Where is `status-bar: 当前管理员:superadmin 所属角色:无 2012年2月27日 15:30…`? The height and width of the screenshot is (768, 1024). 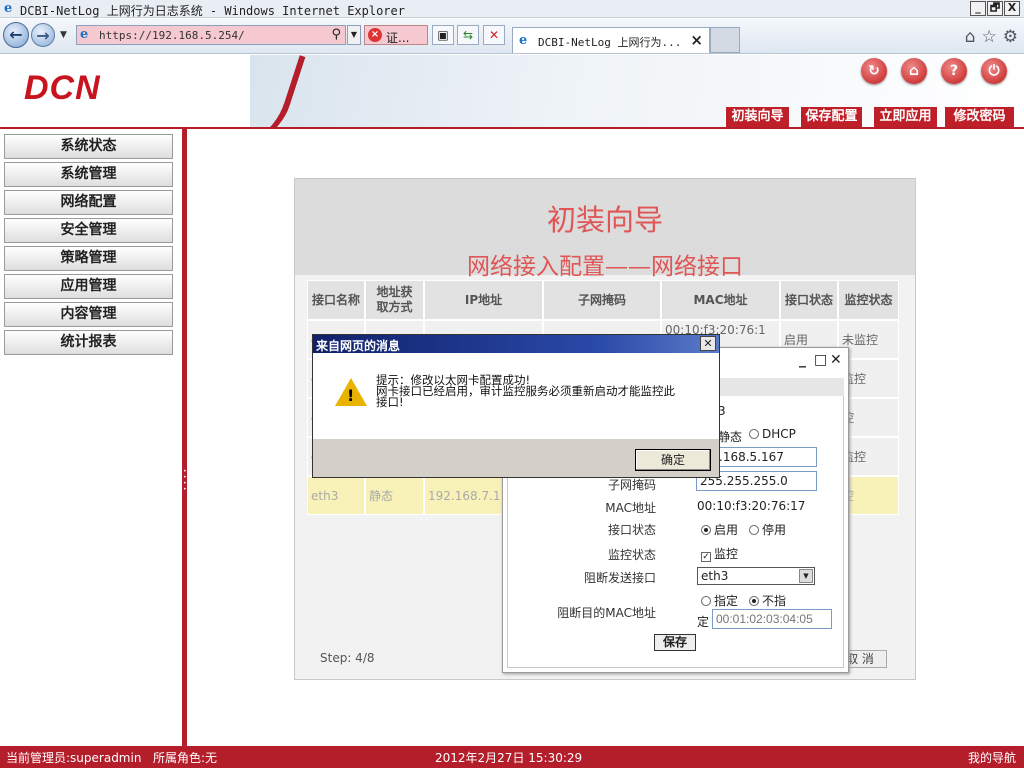 status-bar: 当前管理员:superadmin 所属角色:无 2012年2月27日 15:30… is located at coordinates (512, 757).